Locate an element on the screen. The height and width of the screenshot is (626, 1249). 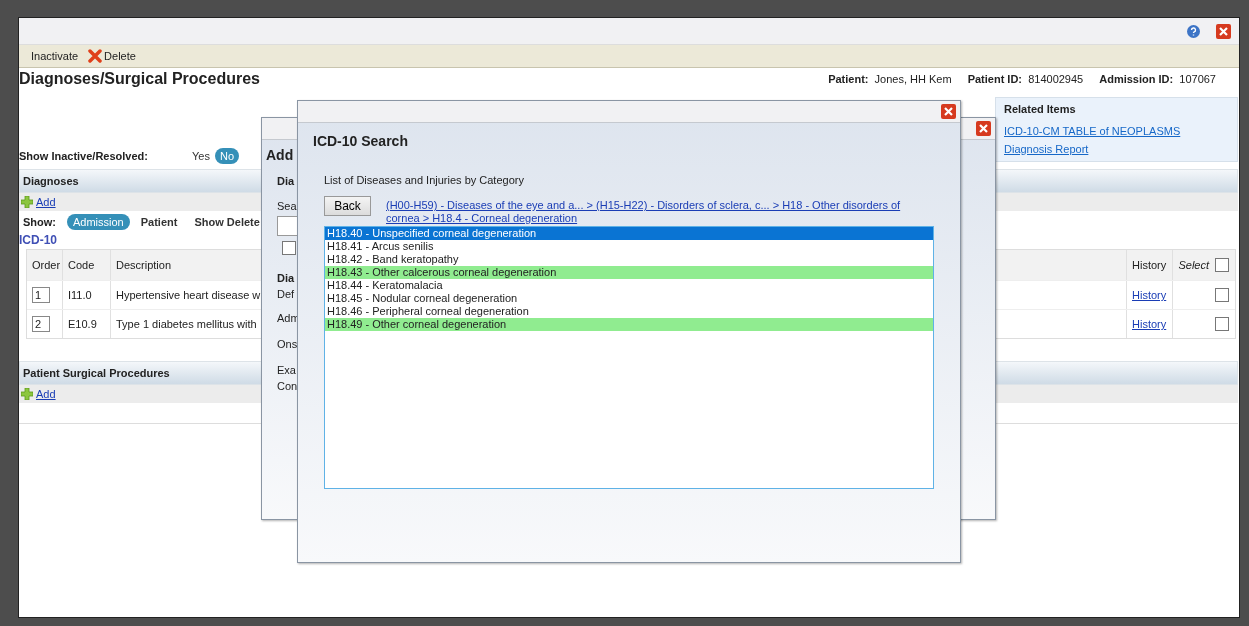
filter-tab: Admission is located at coordinates (98, 222).